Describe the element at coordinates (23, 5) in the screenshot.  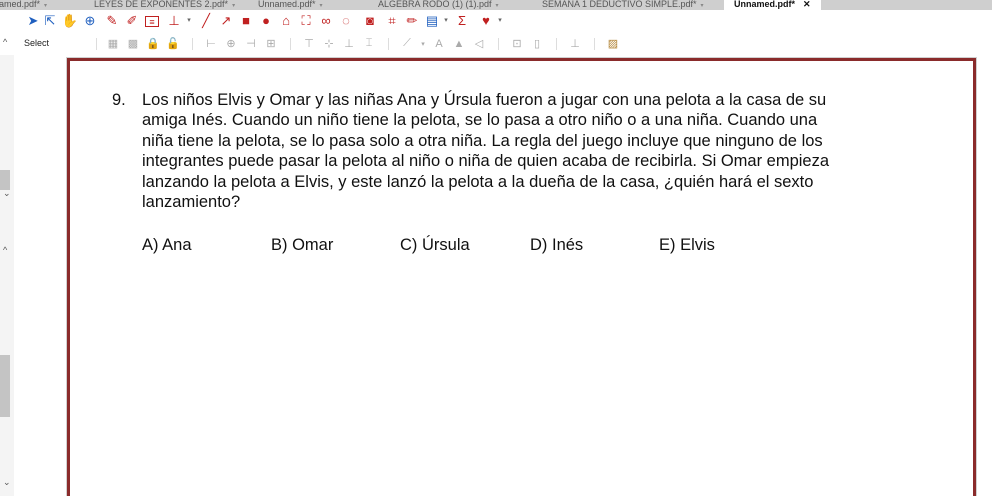
I see `tab-named: named.pdf*▾` at that location.